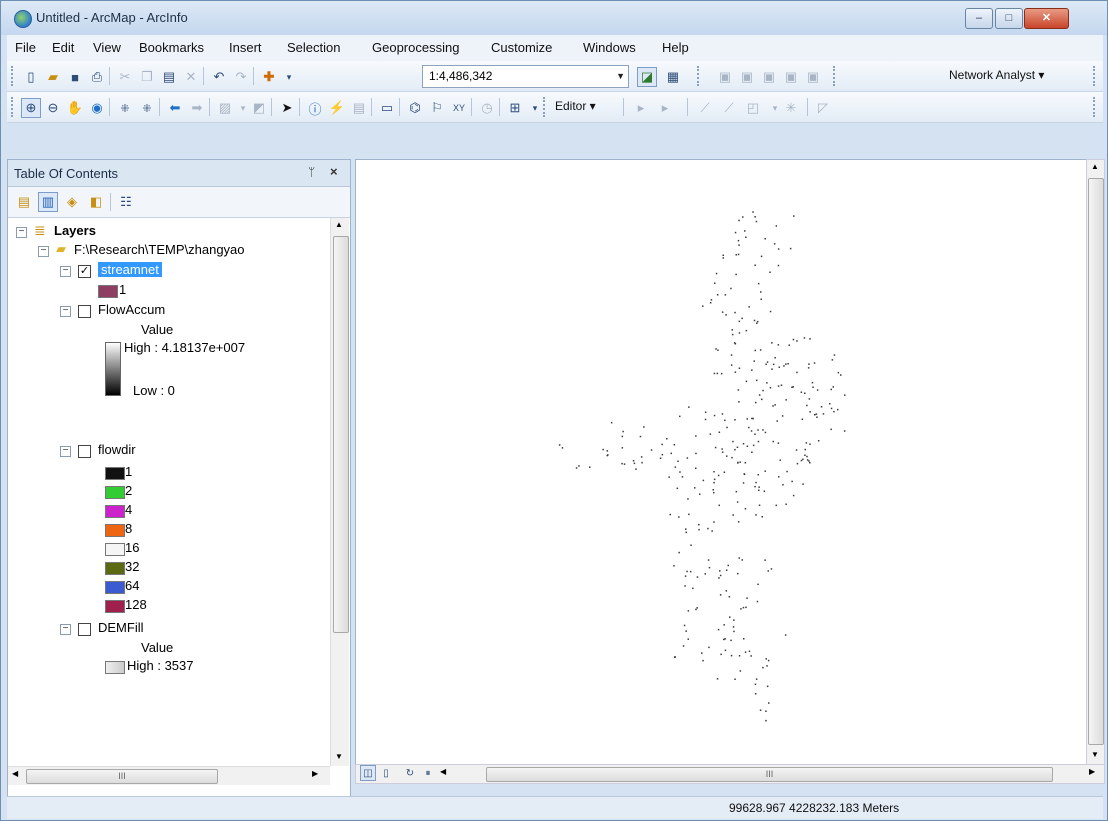 This screenshot has width=1108, height=821. Describe the element at coordinates (191, 77) in the screenshot. I see `delete-icon: ✕` at that location.